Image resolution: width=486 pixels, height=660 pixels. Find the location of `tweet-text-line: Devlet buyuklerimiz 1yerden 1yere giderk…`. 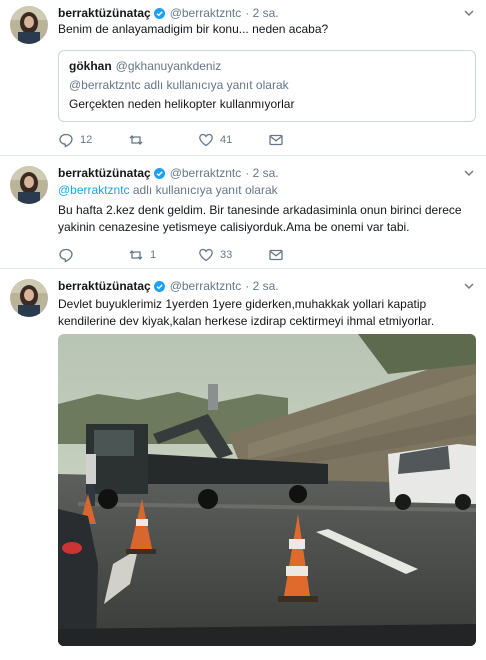

tweet-text-line: Devlet buyuklerimiz 1yerden 1yere giderk… is located at coordinates (242, 304).